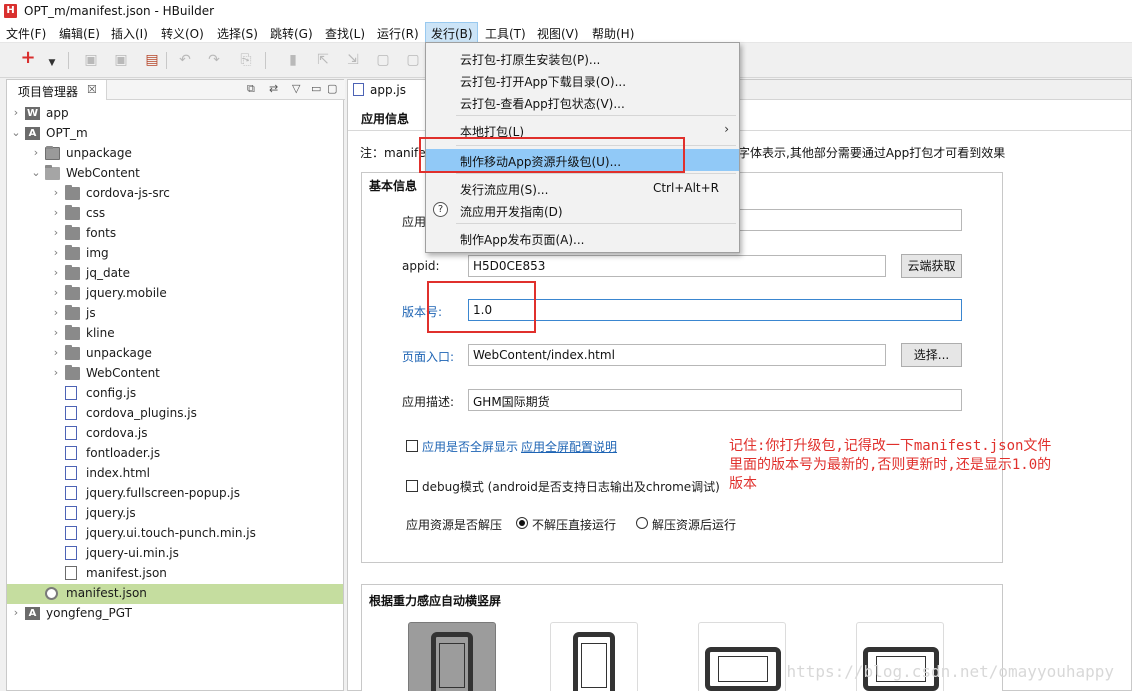 The width and height of the screenshot is (1132, 691). Describe the element at coordinates (57, 90) in the screenshot. I see `tab-project-manager: 项目管理器 ☒` at that location.